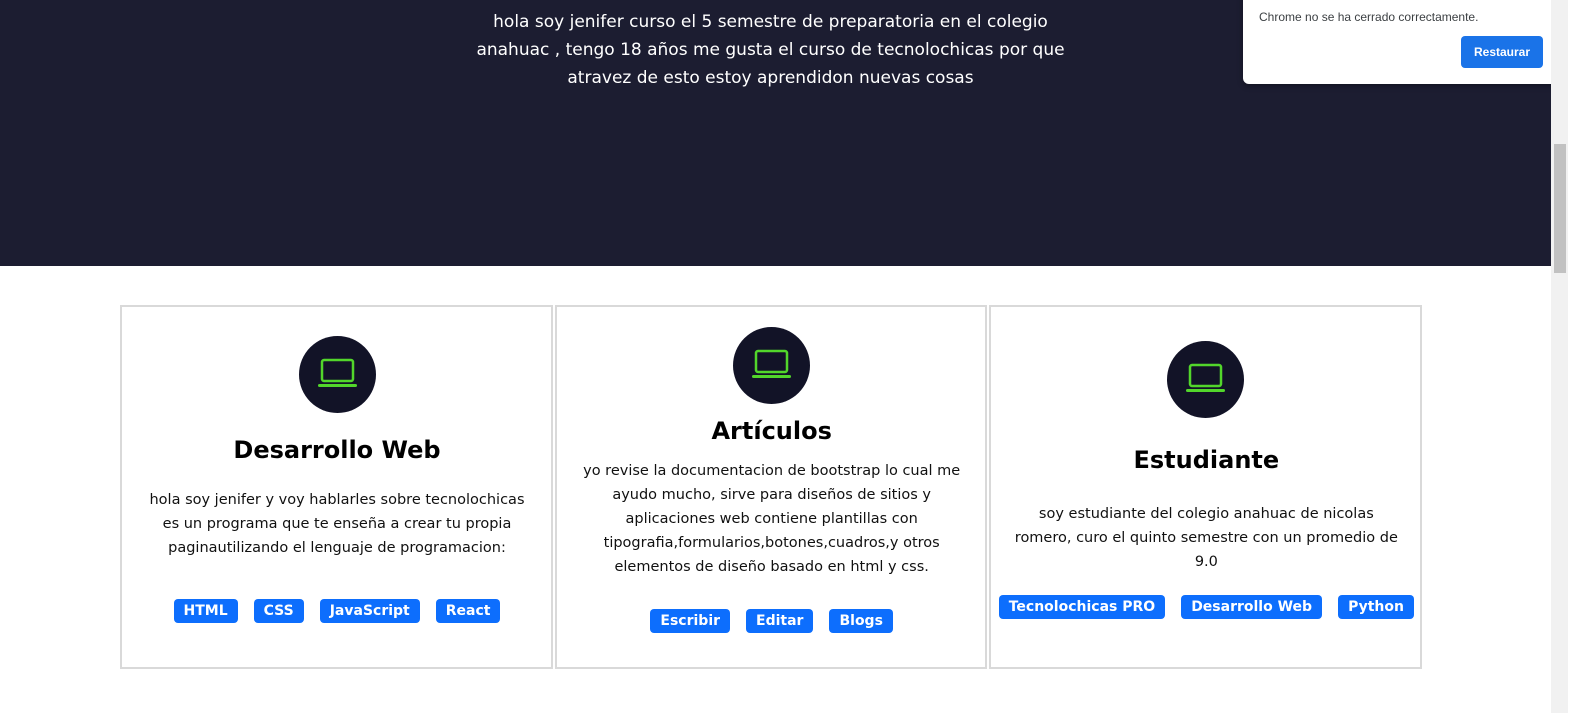  What do you see at coordinates (337, 450) in the screenshot?
I see `card-title: Desarrollo Web` at bounding box center [337, 450].